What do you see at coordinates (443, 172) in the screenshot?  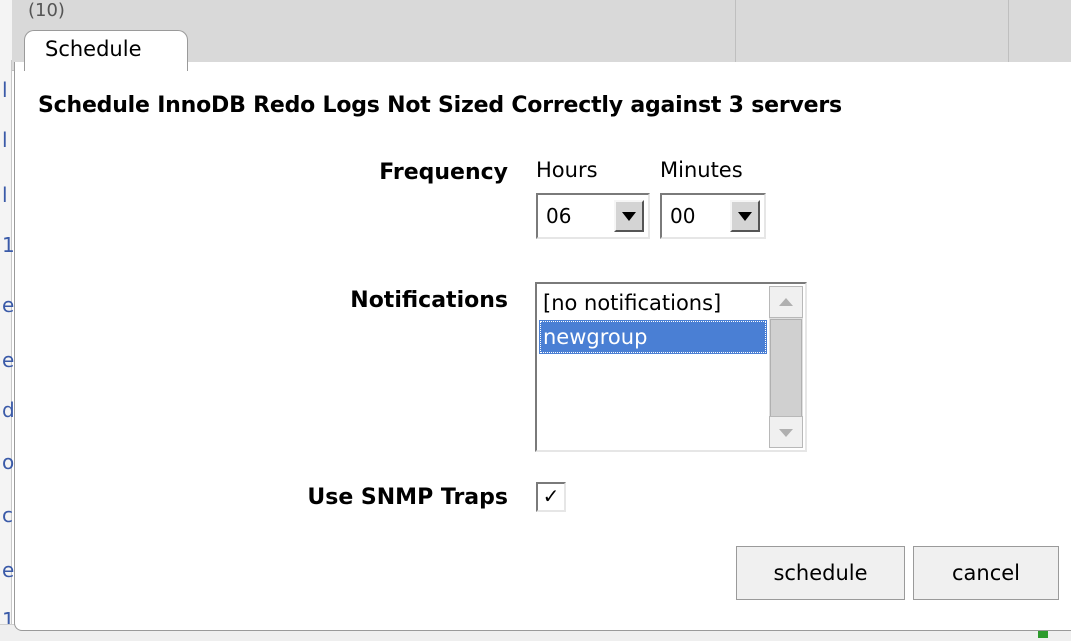 I see `frequency-label: Frequency` at bounding box center [443, 172].